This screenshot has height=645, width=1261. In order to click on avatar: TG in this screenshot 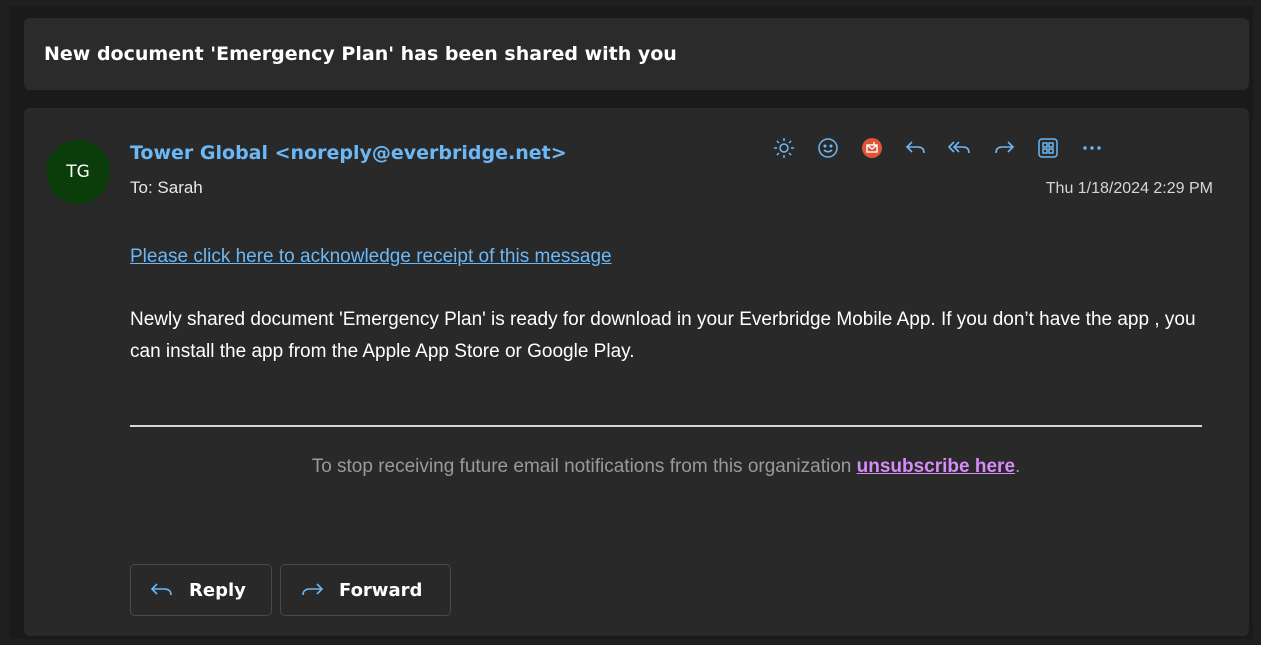, I will do `click(78, 172)`.